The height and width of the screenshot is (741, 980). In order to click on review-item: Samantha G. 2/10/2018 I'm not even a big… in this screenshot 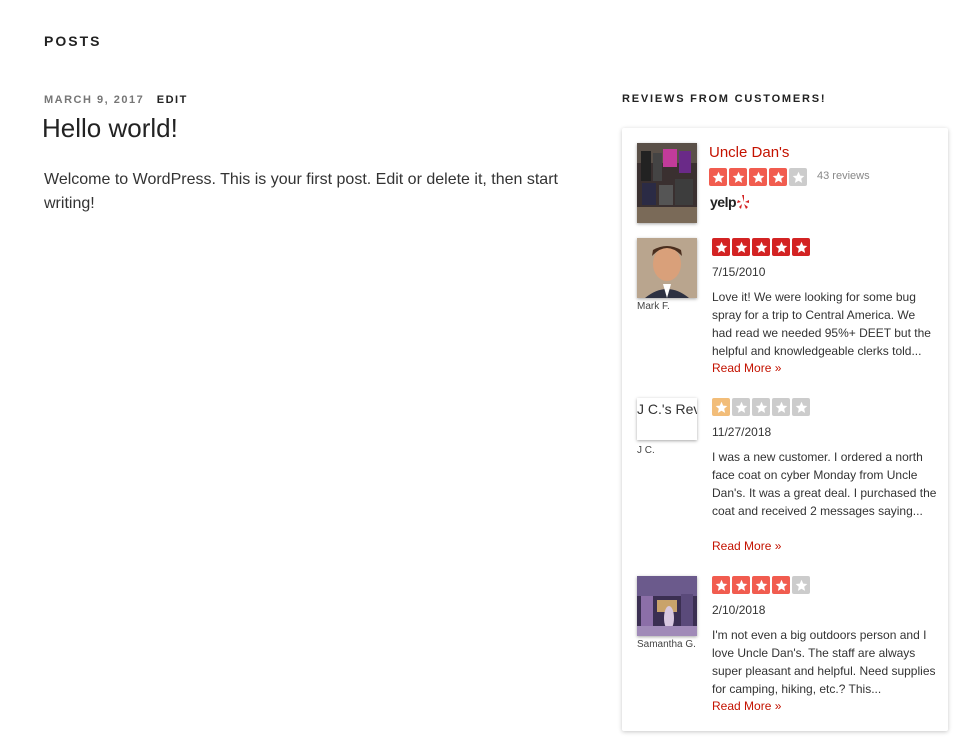, I will do `click(787, 651)`.